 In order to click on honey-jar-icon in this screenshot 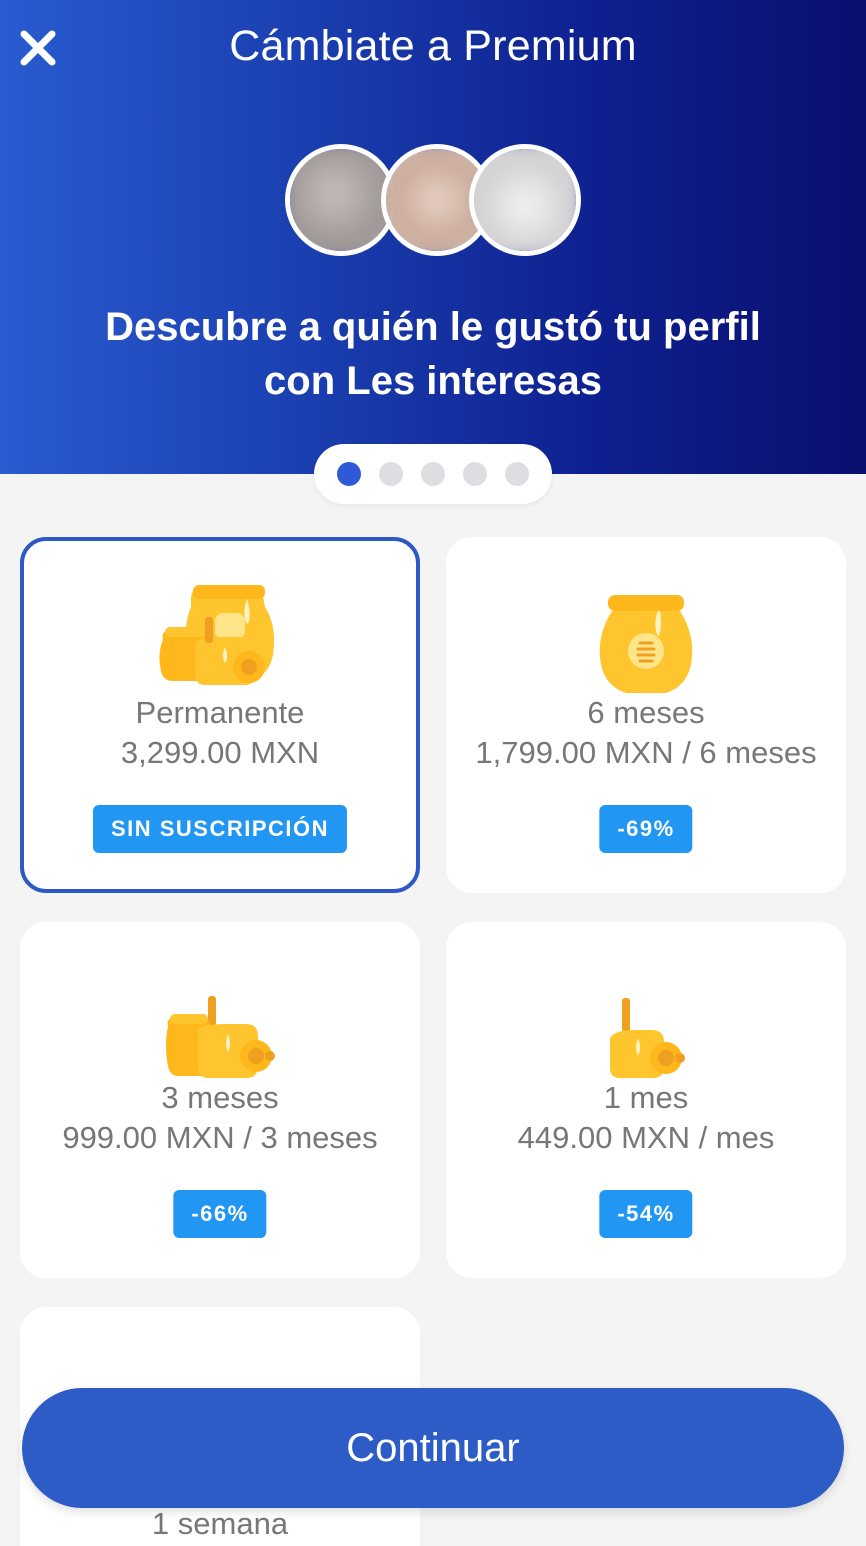, I will do `click(646, 644)`.